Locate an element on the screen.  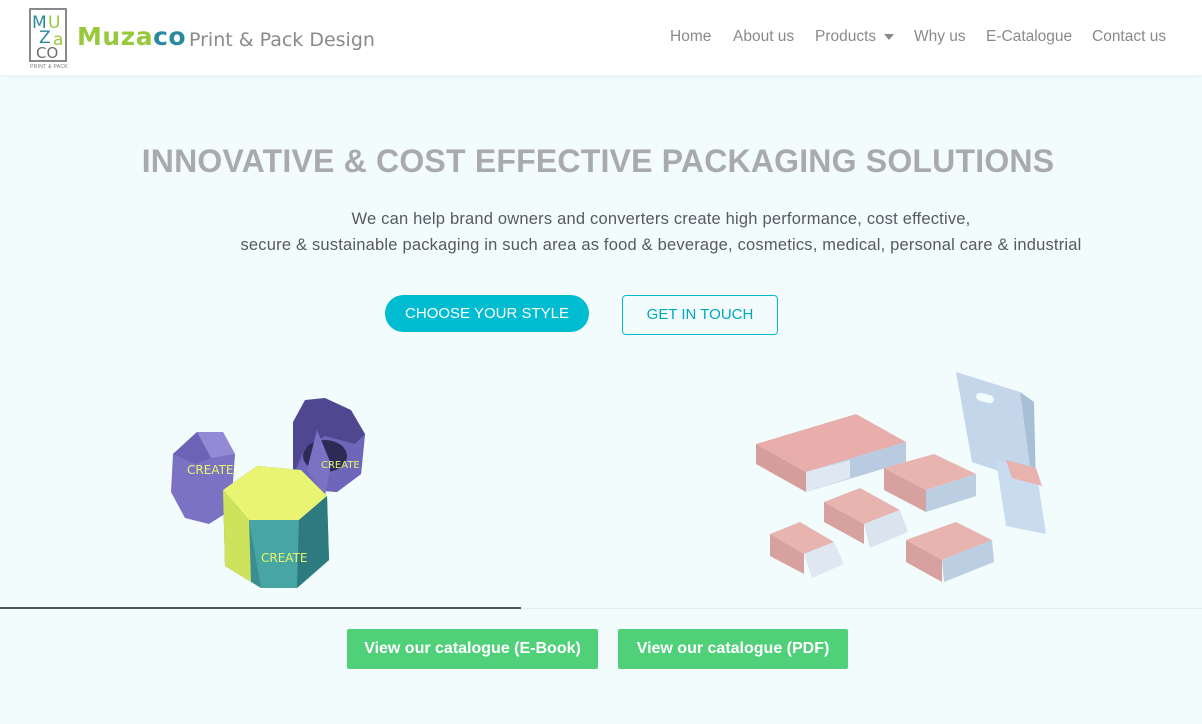
nav-contact: Contact us is located at coordinates (1129, 37).